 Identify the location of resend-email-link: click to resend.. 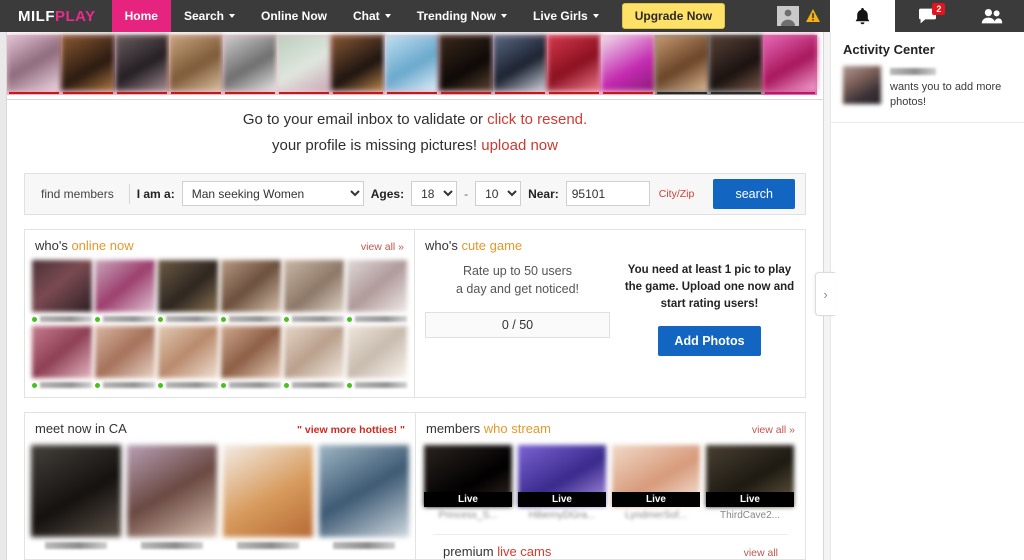
(537, 119).